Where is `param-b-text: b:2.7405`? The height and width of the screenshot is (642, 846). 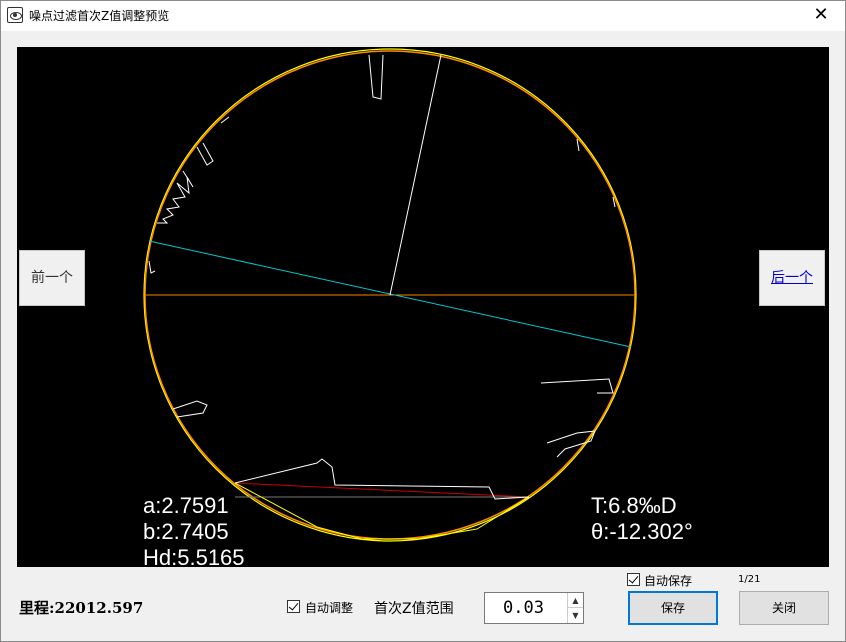 param-b-text: b:2.7405 is located at coordinates (186, 531).